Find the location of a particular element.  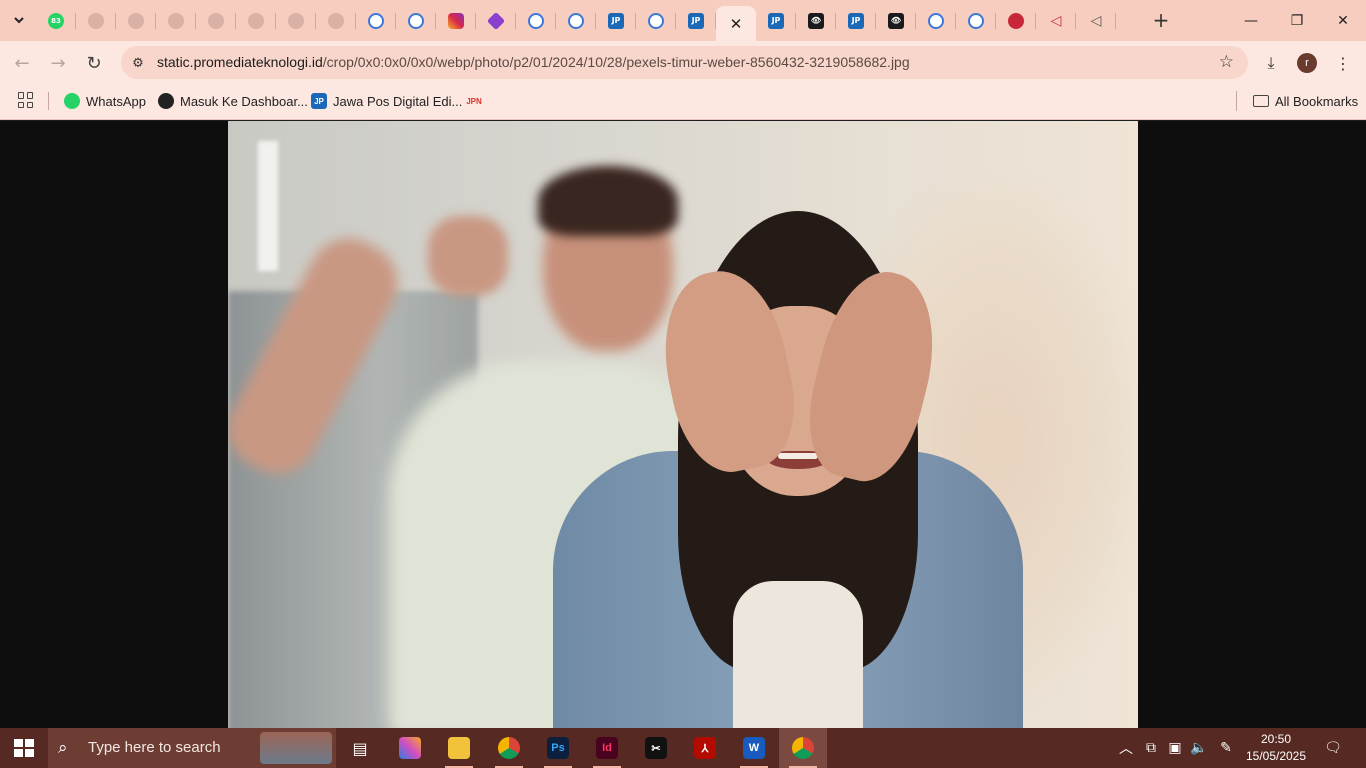

bookmark-item: JPN is located at coordinates (474, 101).